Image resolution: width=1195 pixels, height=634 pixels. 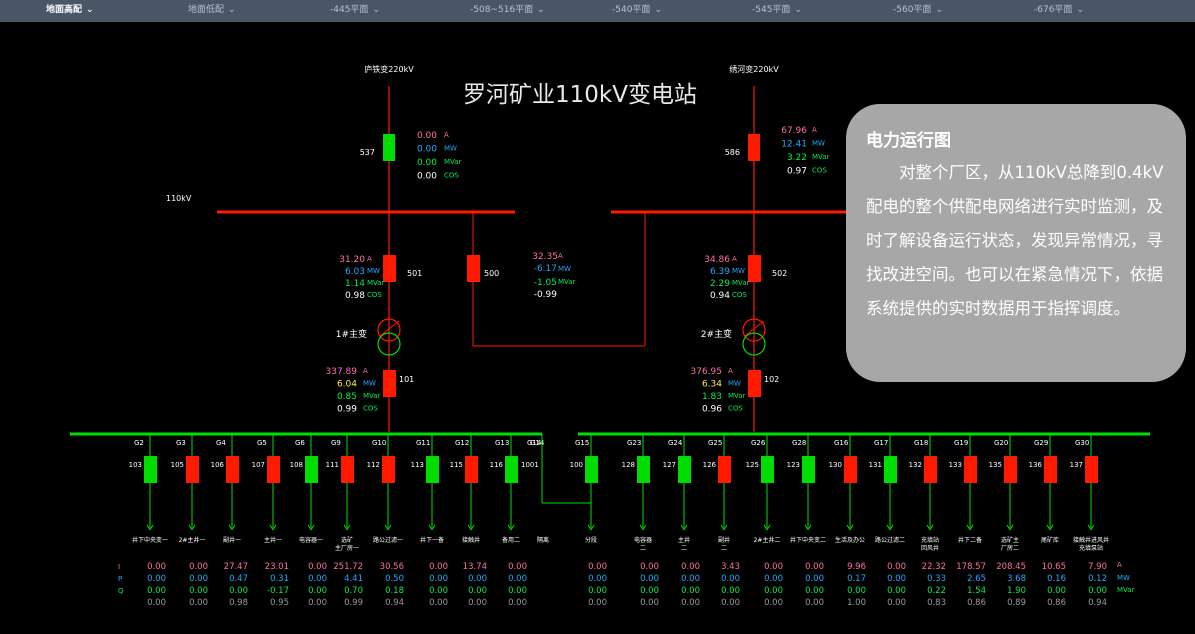 I want to click on feeder-gcode: G18, so click(x=921, y=443).